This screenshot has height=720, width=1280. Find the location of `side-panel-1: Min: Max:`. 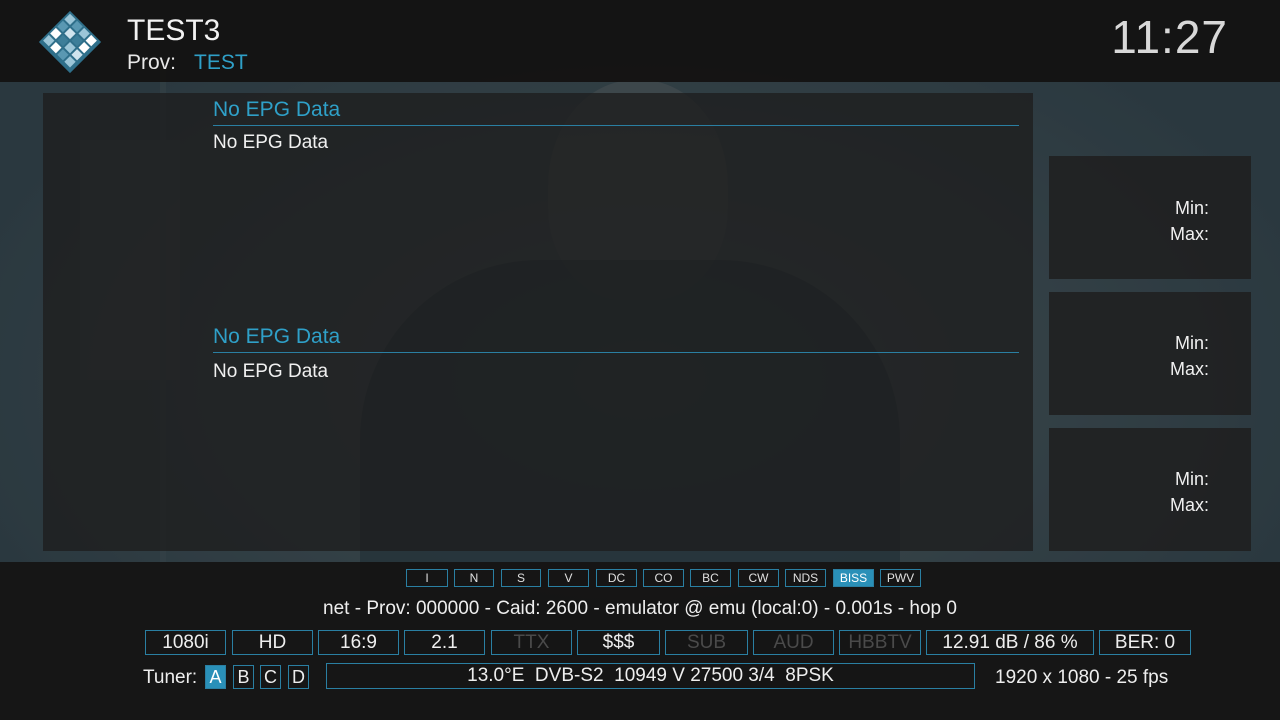

side-panel-1: Min: Max: is located at coordinates (1150, 217).